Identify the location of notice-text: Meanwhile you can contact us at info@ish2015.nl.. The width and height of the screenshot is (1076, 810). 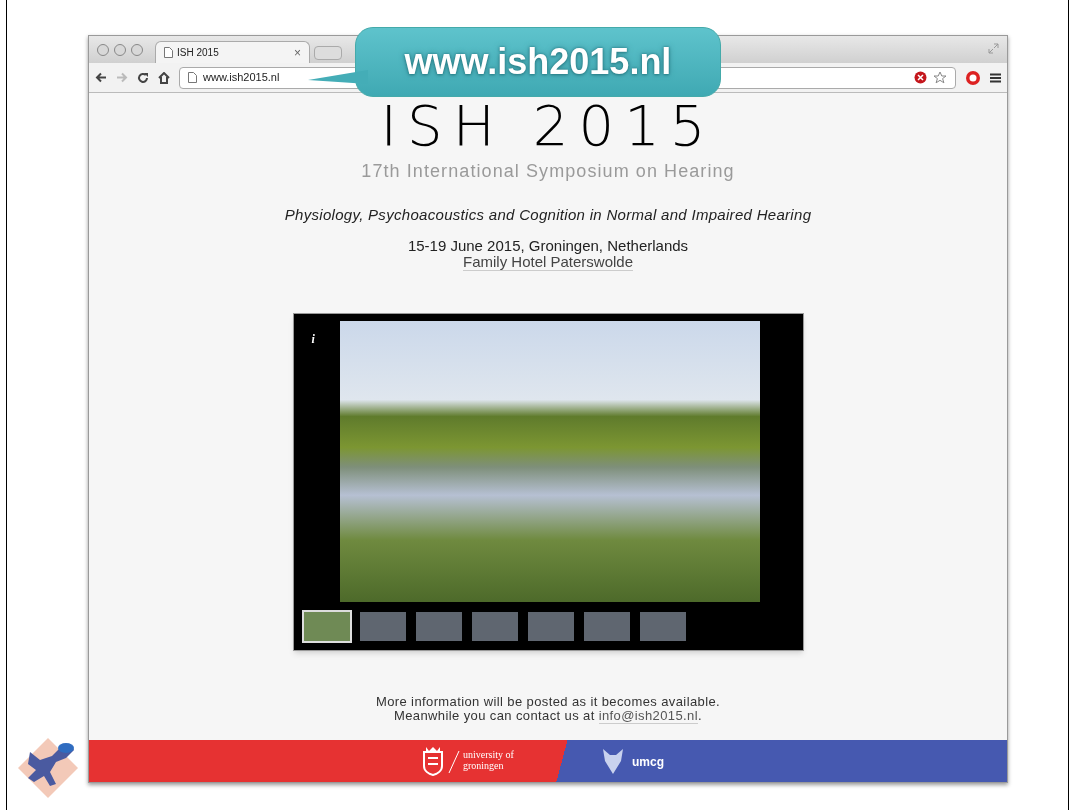
(548, 715).